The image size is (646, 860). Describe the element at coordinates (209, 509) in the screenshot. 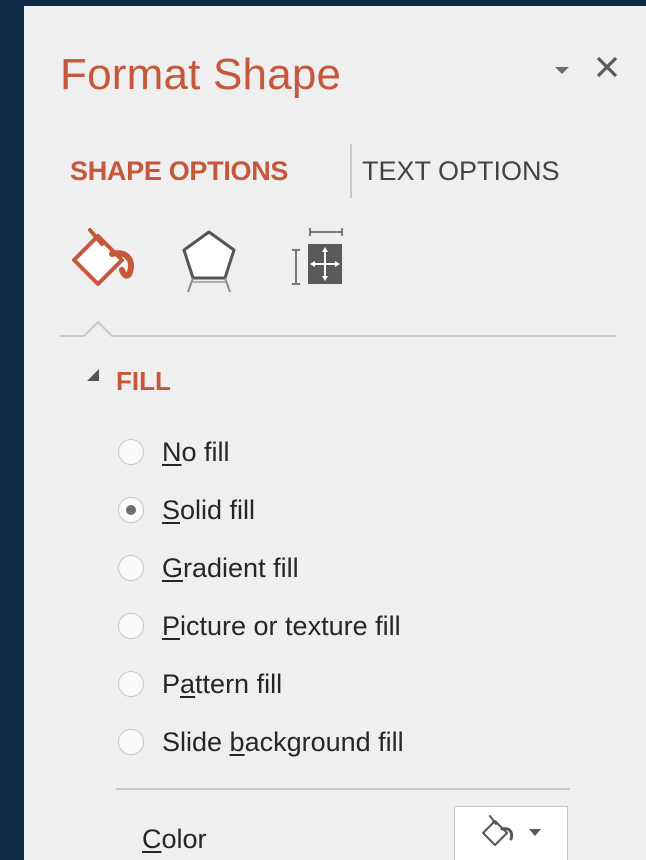

I see `radio-label: Solid fill` at that location.